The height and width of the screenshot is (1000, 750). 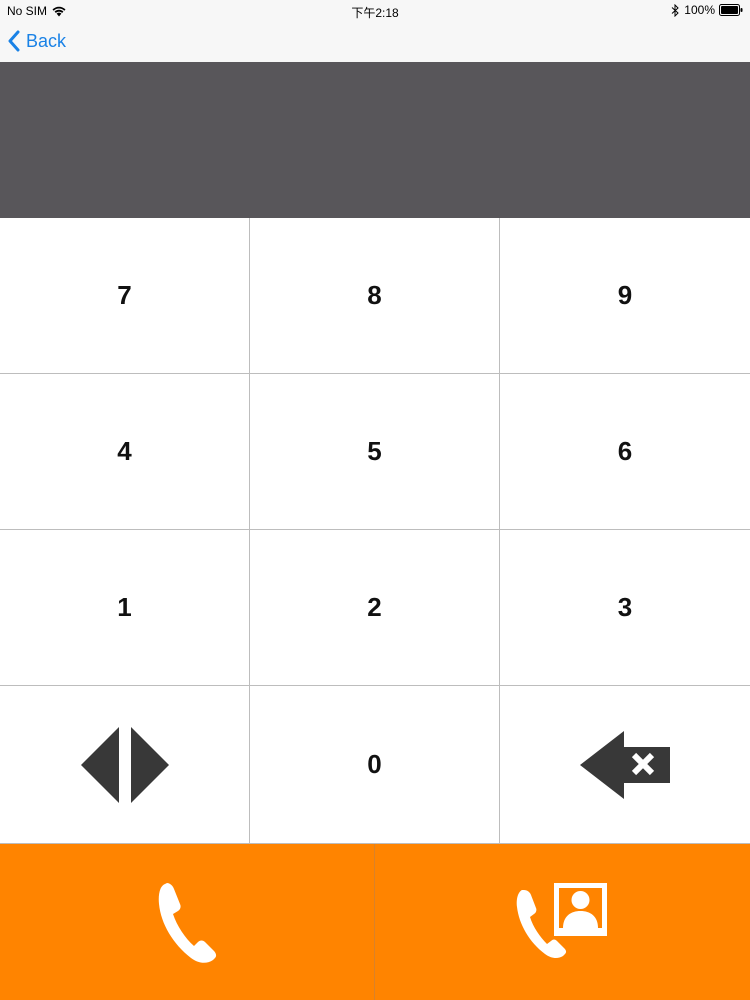 I want to click on key-0: 0, so click(x=375, y=765).